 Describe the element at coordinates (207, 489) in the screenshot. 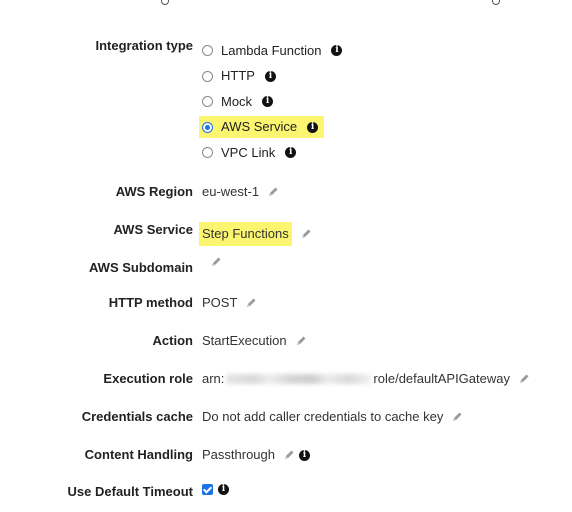

I see `use-default-timeout-checkbox` at that location.